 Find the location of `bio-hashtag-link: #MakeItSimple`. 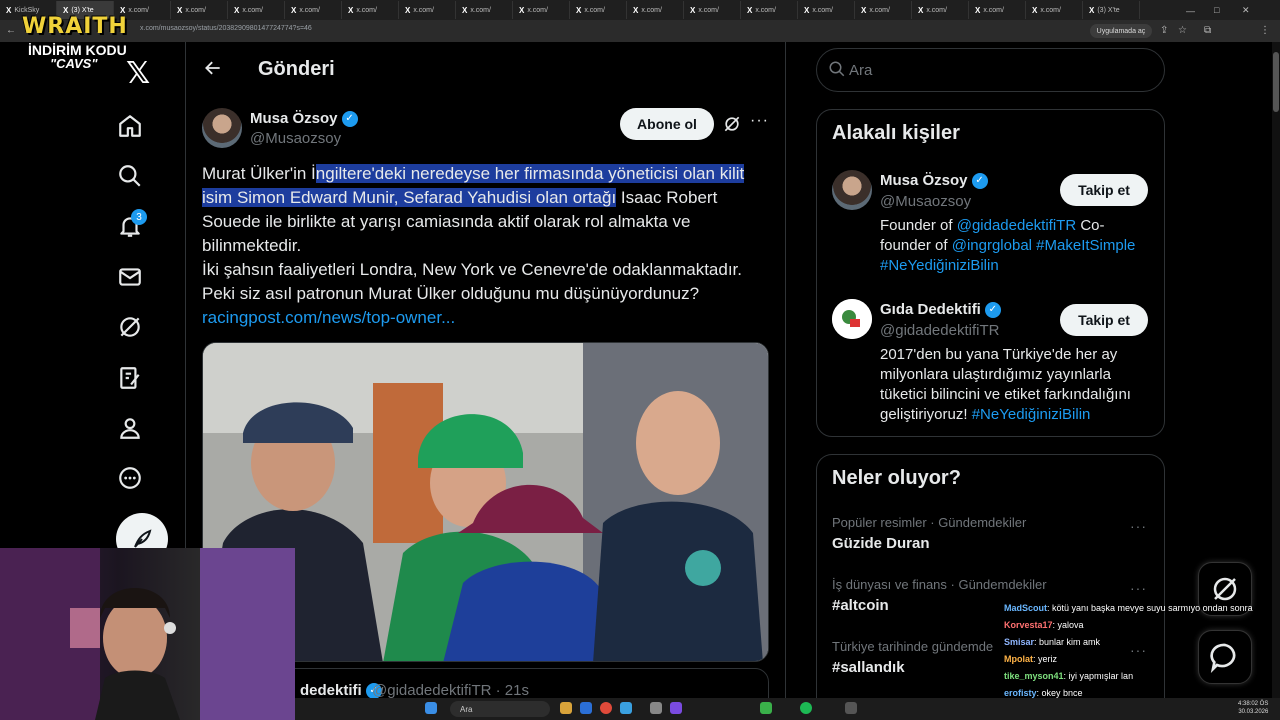

bio-hashtag-link: #MakeItSimple is located at coordinates (1085, 245).